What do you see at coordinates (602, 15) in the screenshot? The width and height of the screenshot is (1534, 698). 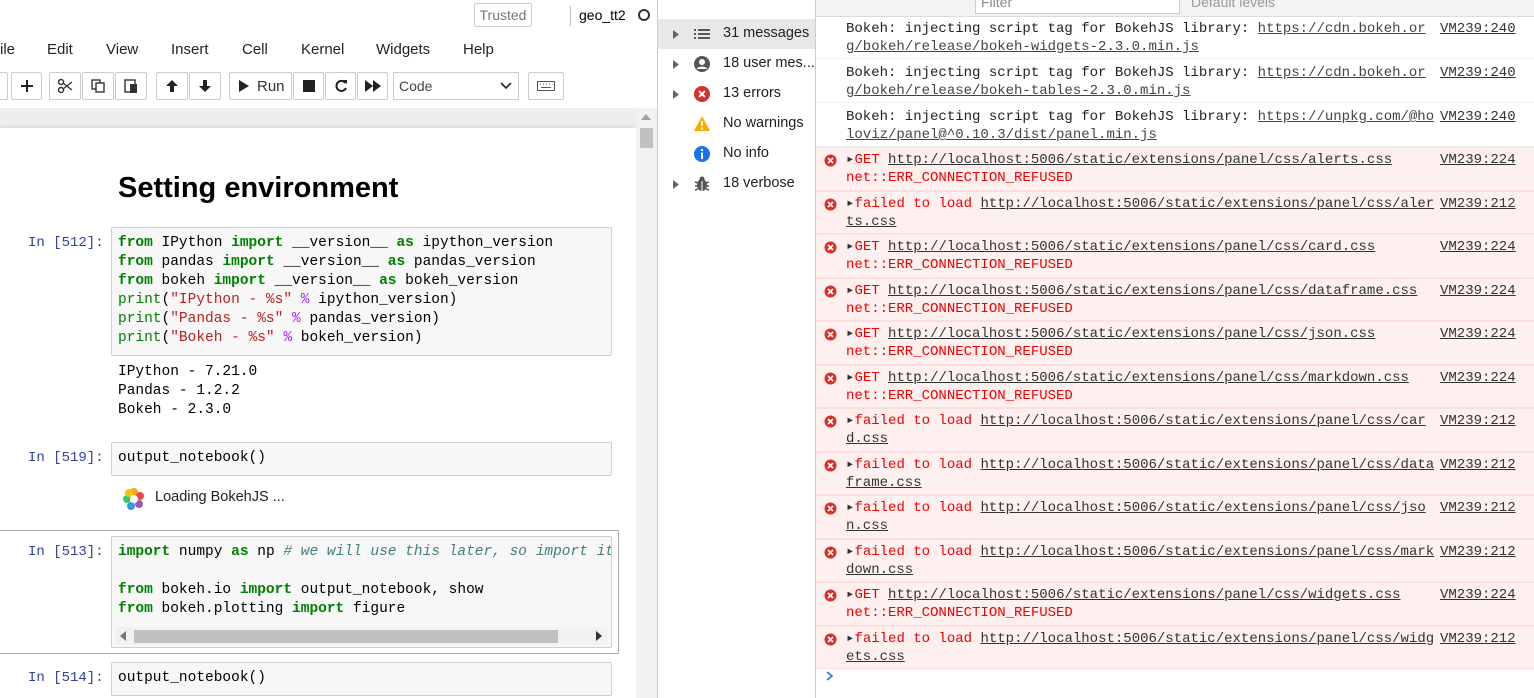 I see `kernel-name: geo_tt2` at bounding box center [602, 15].